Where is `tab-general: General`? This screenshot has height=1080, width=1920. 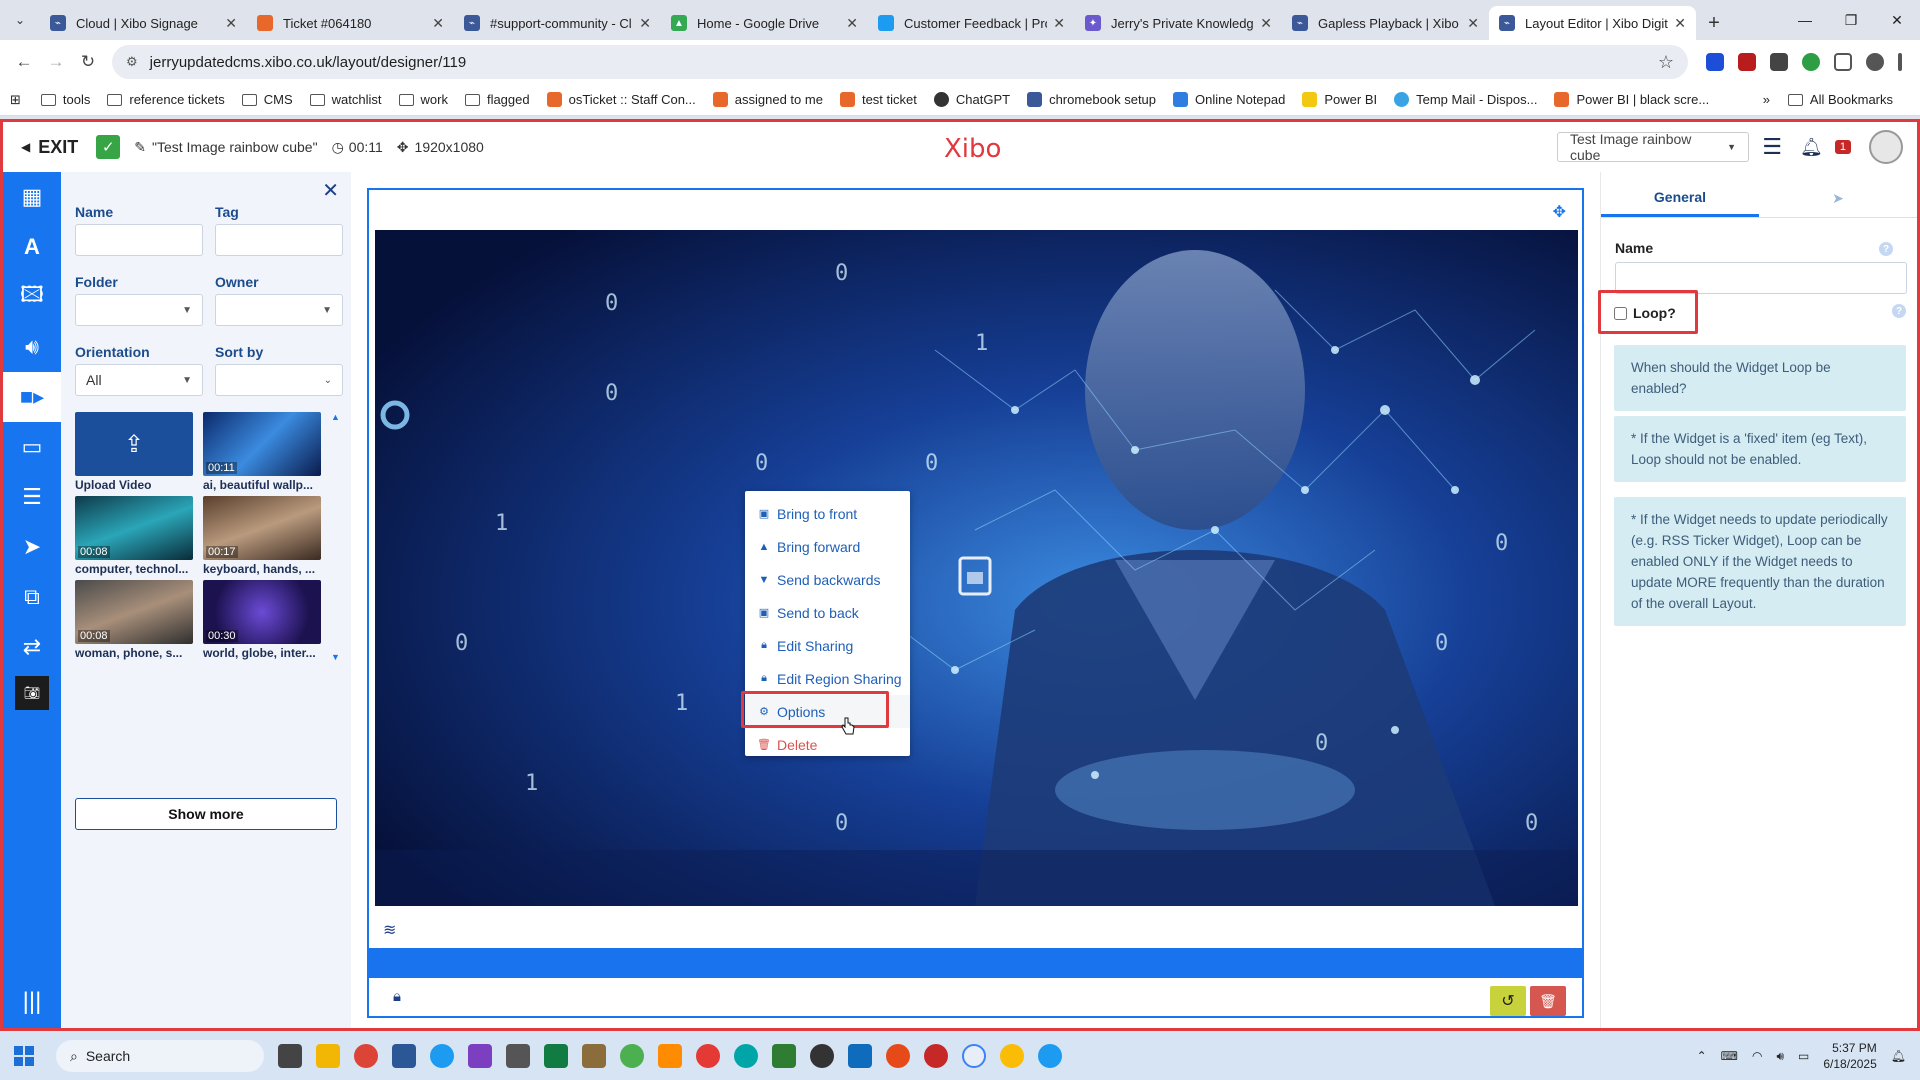
tab-general: General is located at coordinates (1680, 198).